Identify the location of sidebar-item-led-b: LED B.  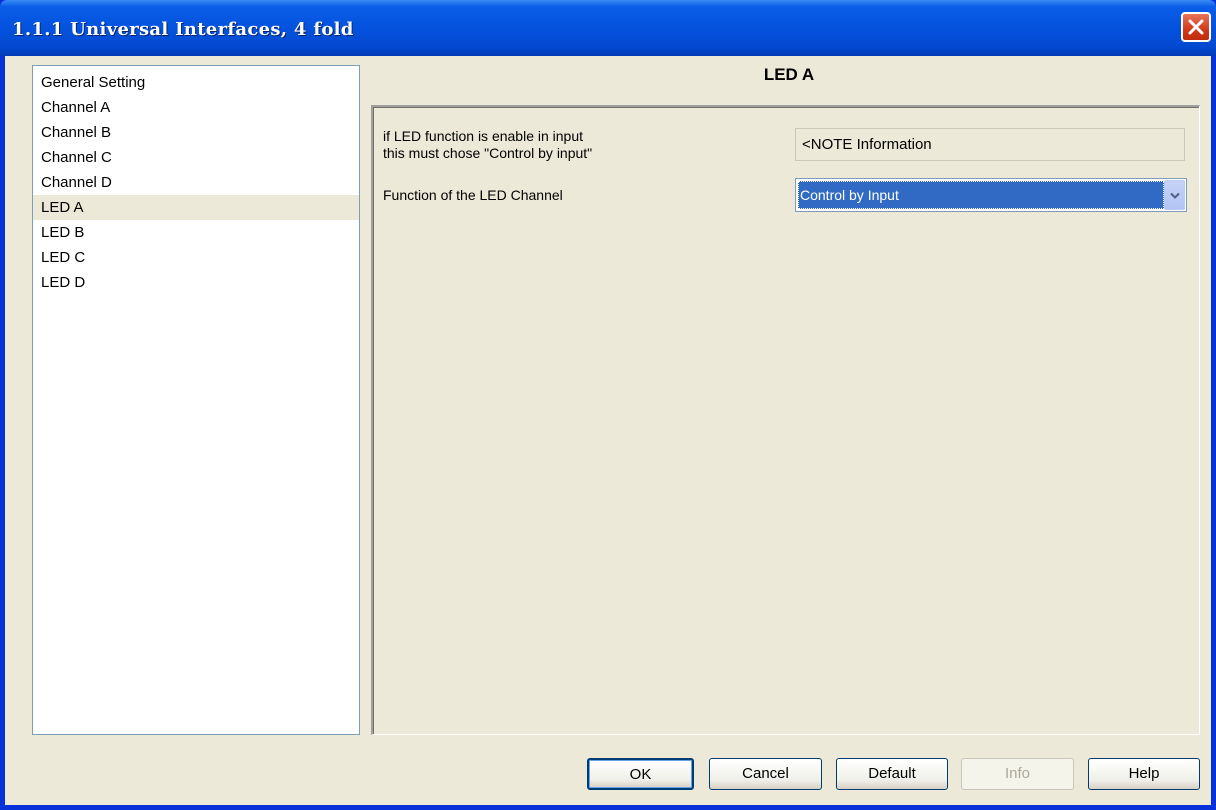
(196, 232).